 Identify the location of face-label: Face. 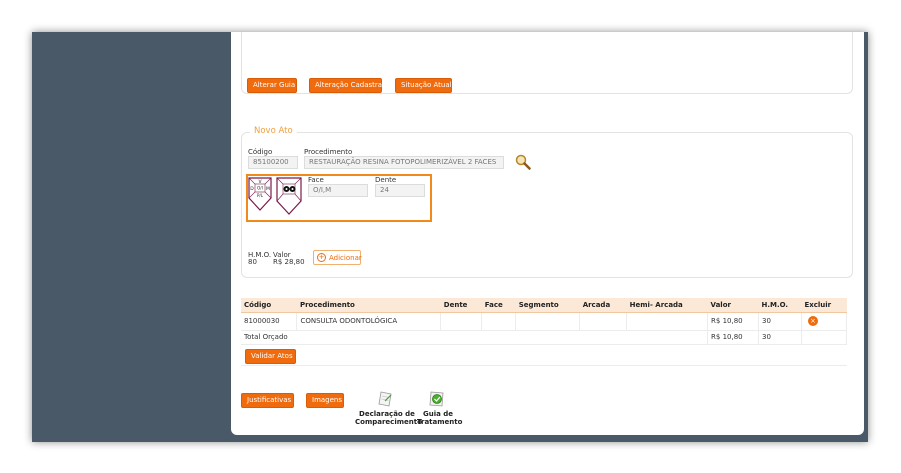
(316, 180).